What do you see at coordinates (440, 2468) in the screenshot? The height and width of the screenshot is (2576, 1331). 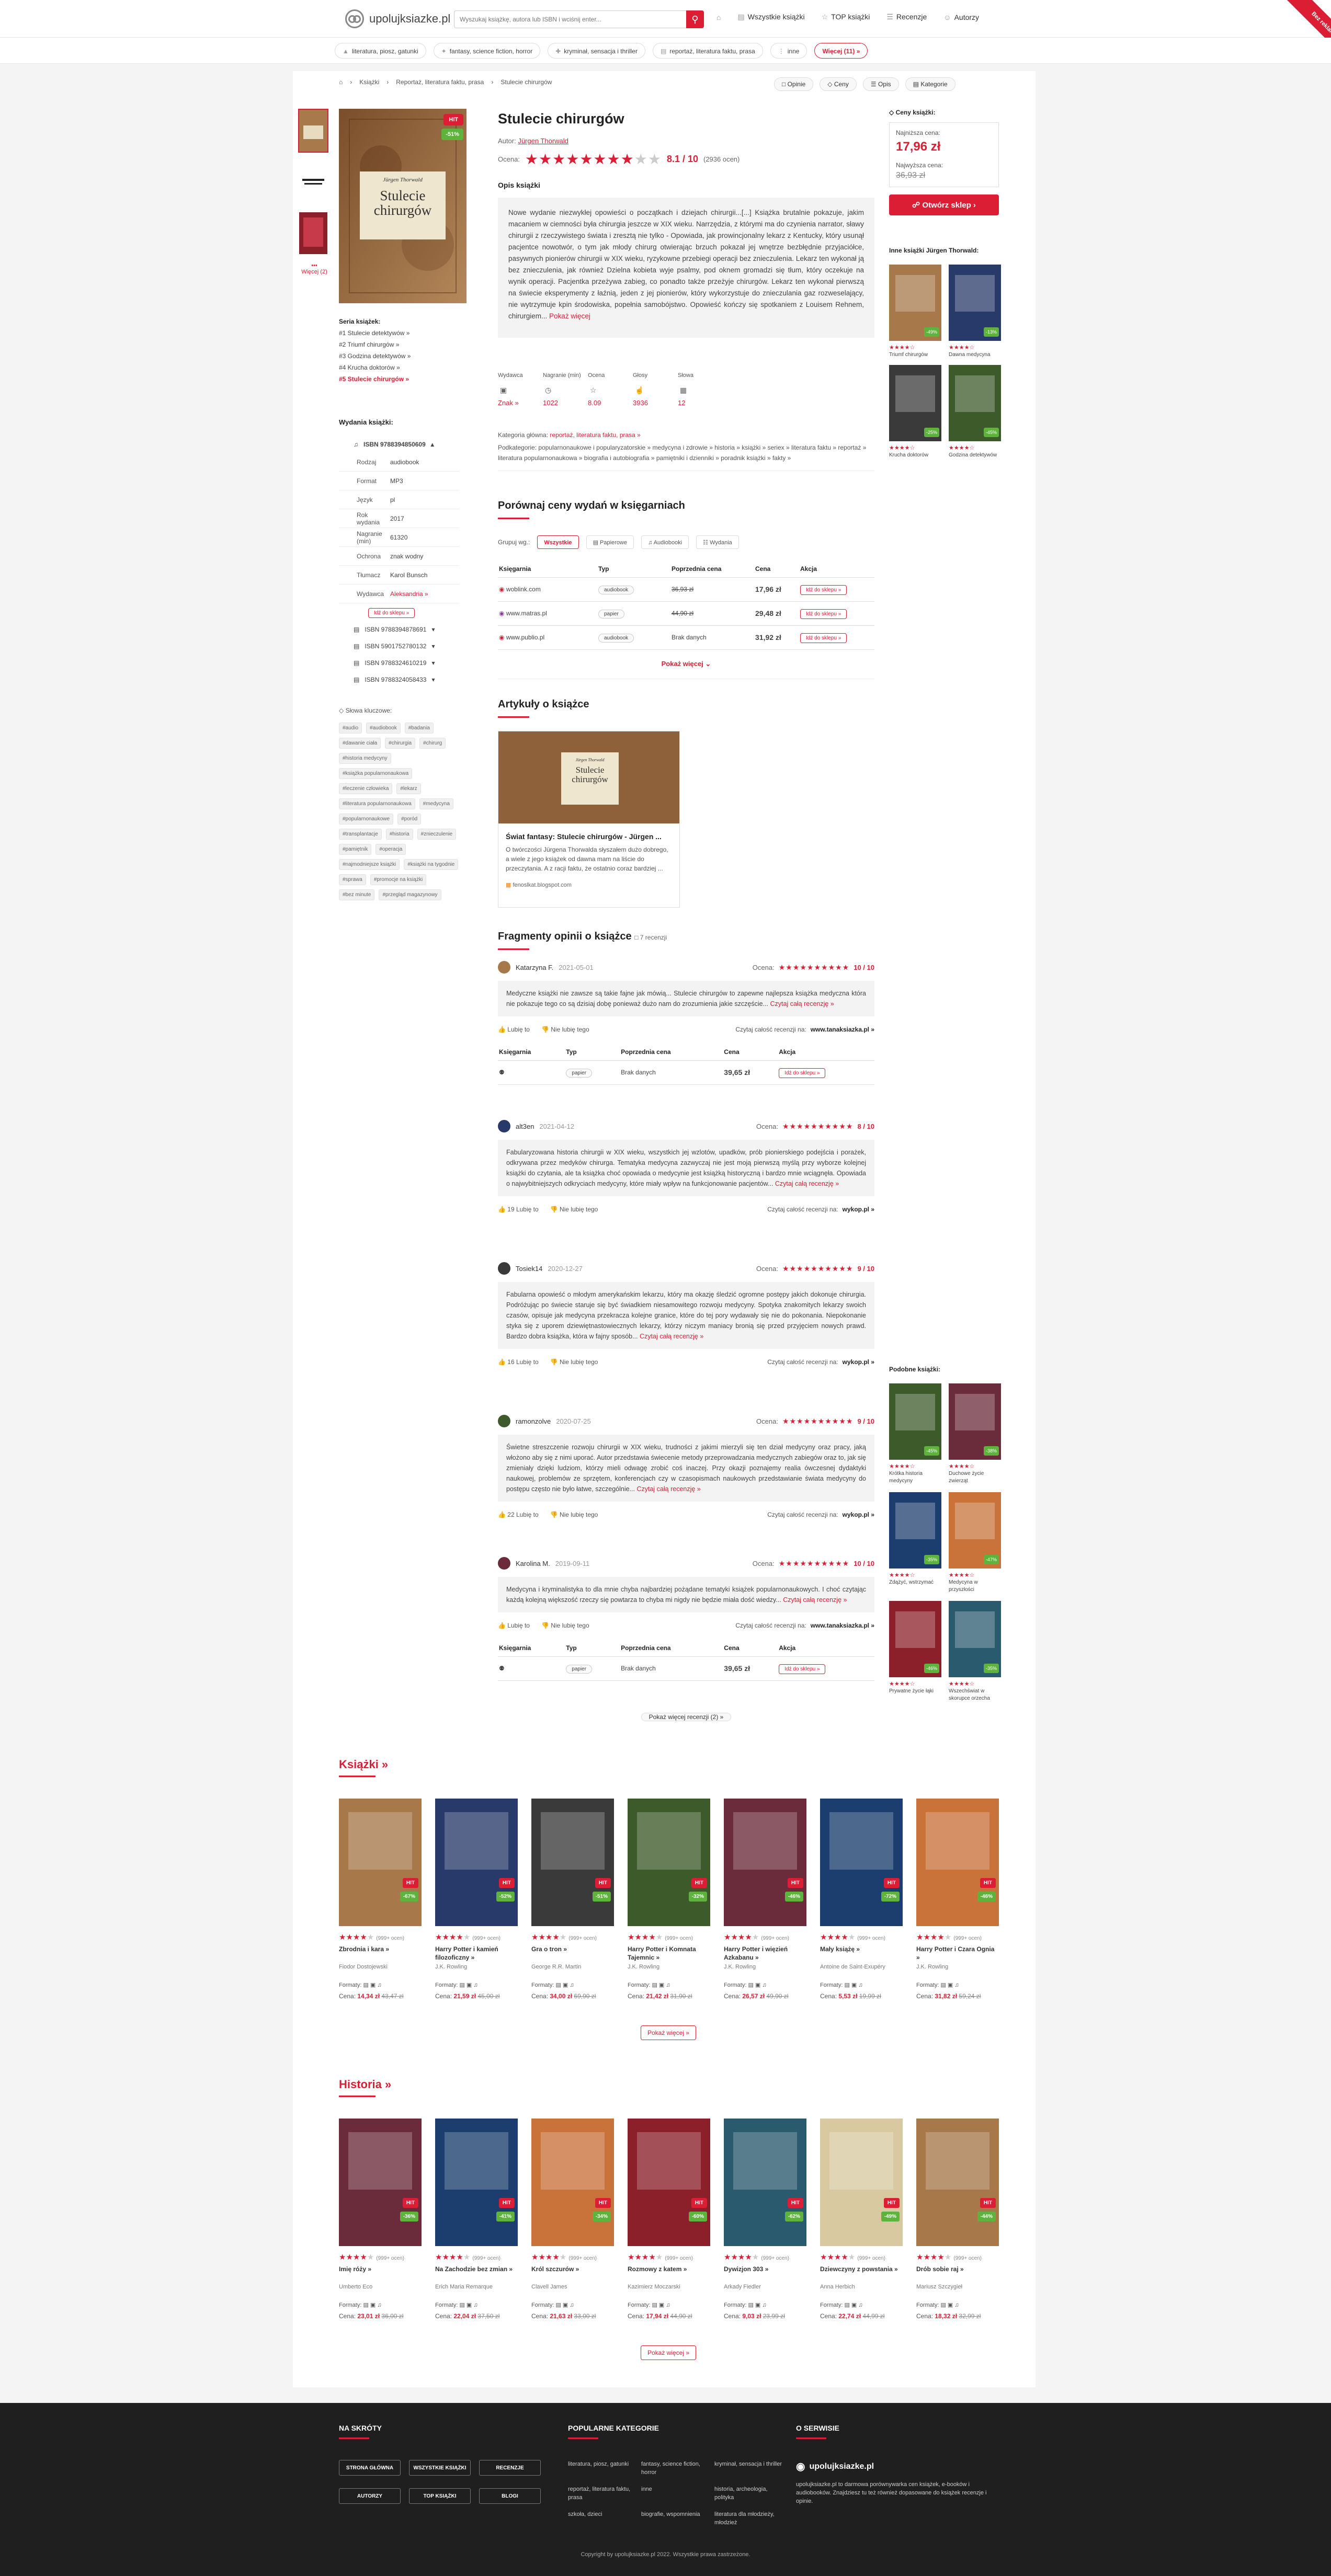 I see `footer-button: WSZYSTKIE KSIĄŻKI` at bounding box center [440, 2468].